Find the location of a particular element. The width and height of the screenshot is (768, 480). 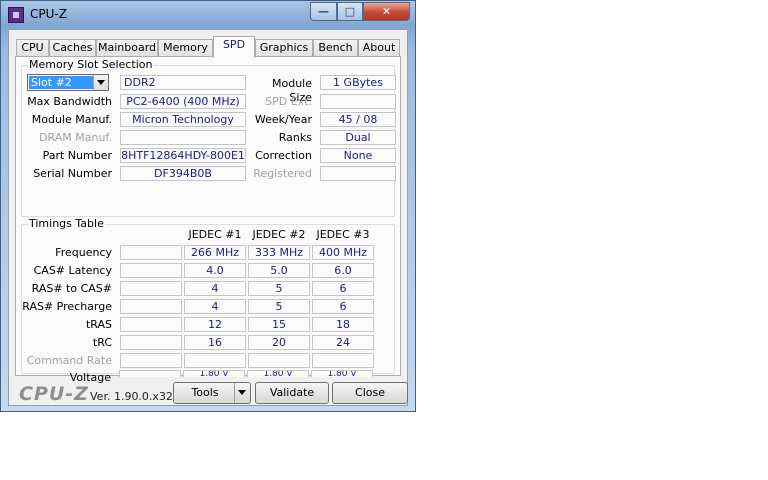

close-button: Close is located at coordinates (370, 393).